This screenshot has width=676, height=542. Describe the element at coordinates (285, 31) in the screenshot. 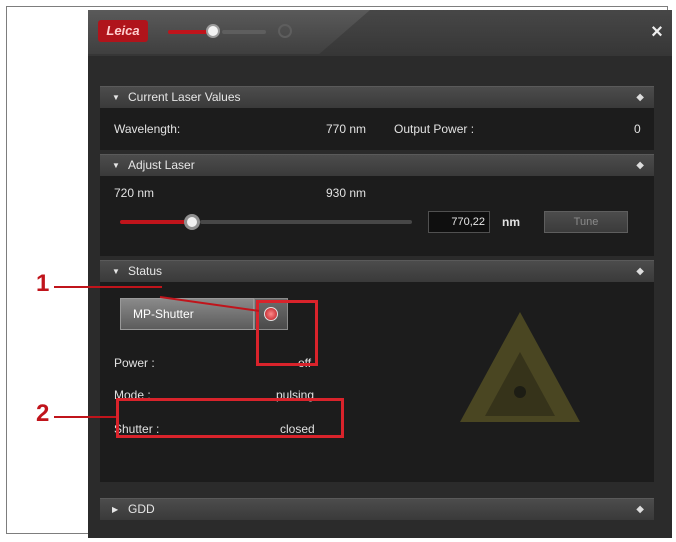

I see `mode-switch-off-indicator` at that location.